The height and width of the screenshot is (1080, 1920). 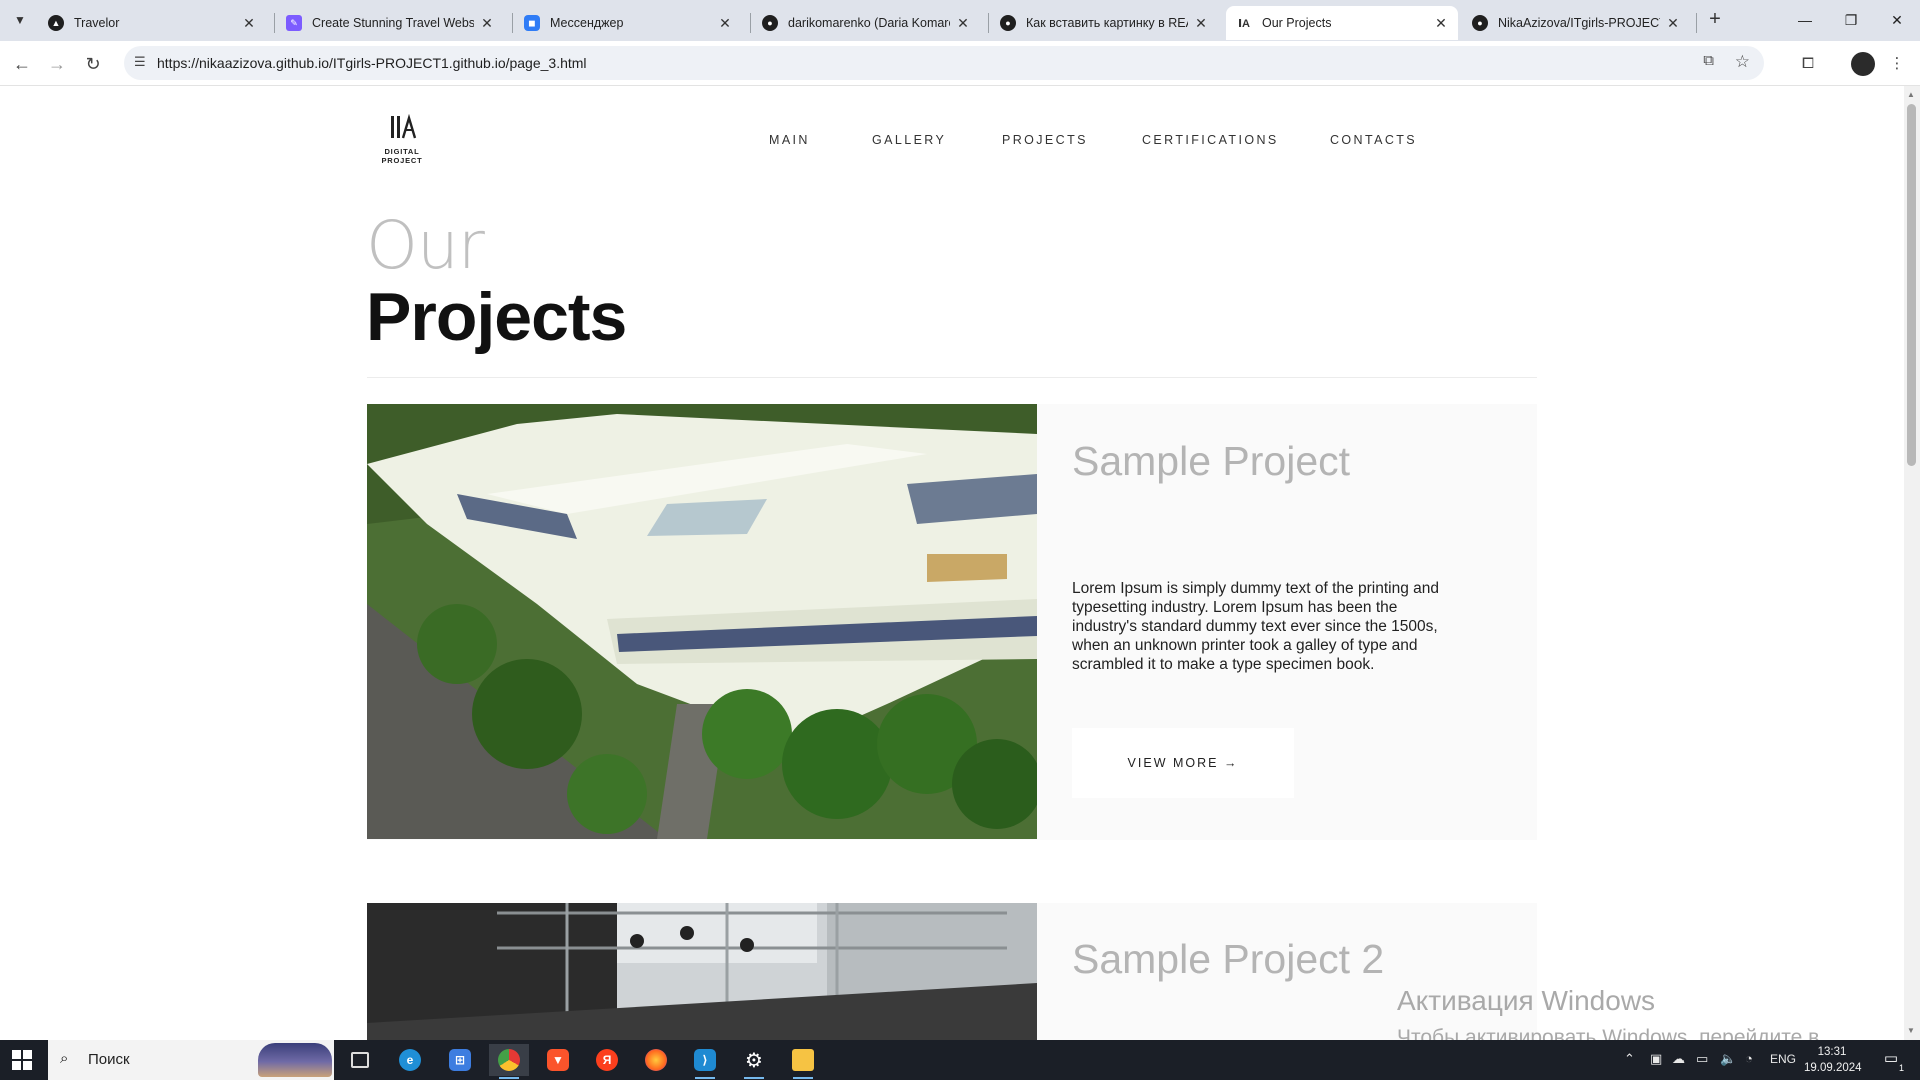 I want to click on view-more-button: VIEW MORE →, so click(x=1183, y=763).